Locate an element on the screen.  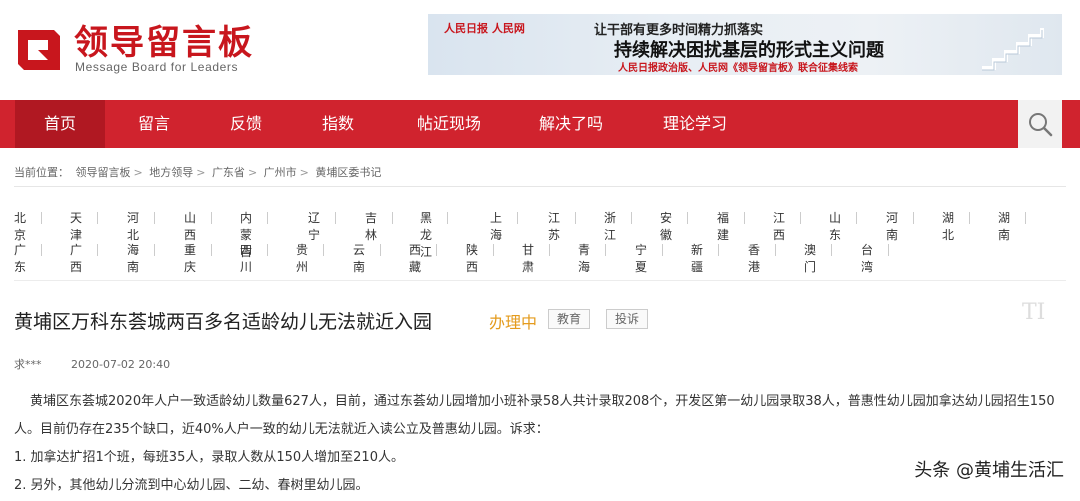
site-logo: 领导留言板 Message Board for Leaders is located at coordinates (134, 52).